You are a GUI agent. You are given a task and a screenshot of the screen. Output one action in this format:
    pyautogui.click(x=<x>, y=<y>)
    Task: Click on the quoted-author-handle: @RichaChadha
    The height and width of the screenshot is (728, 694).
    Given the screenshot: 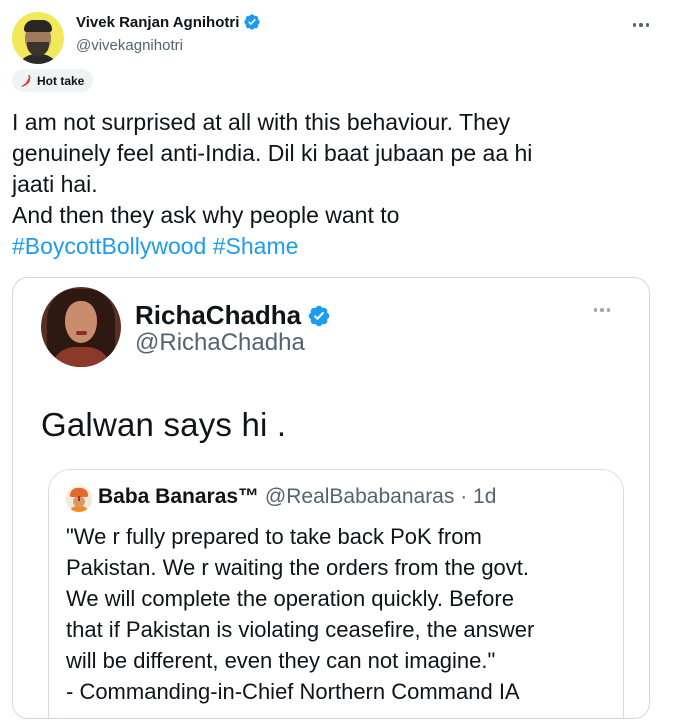 What is the action you would take?
    pyautogui.click(x=220, y=343)
    